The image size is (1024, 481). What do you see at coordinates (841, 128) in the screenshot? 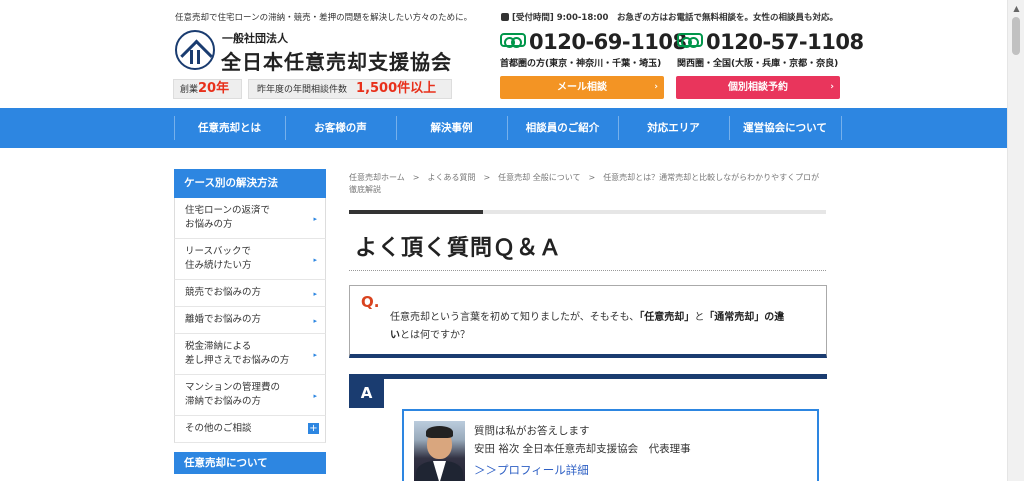
I see `nav-divider` at bounding box center [841, 128].